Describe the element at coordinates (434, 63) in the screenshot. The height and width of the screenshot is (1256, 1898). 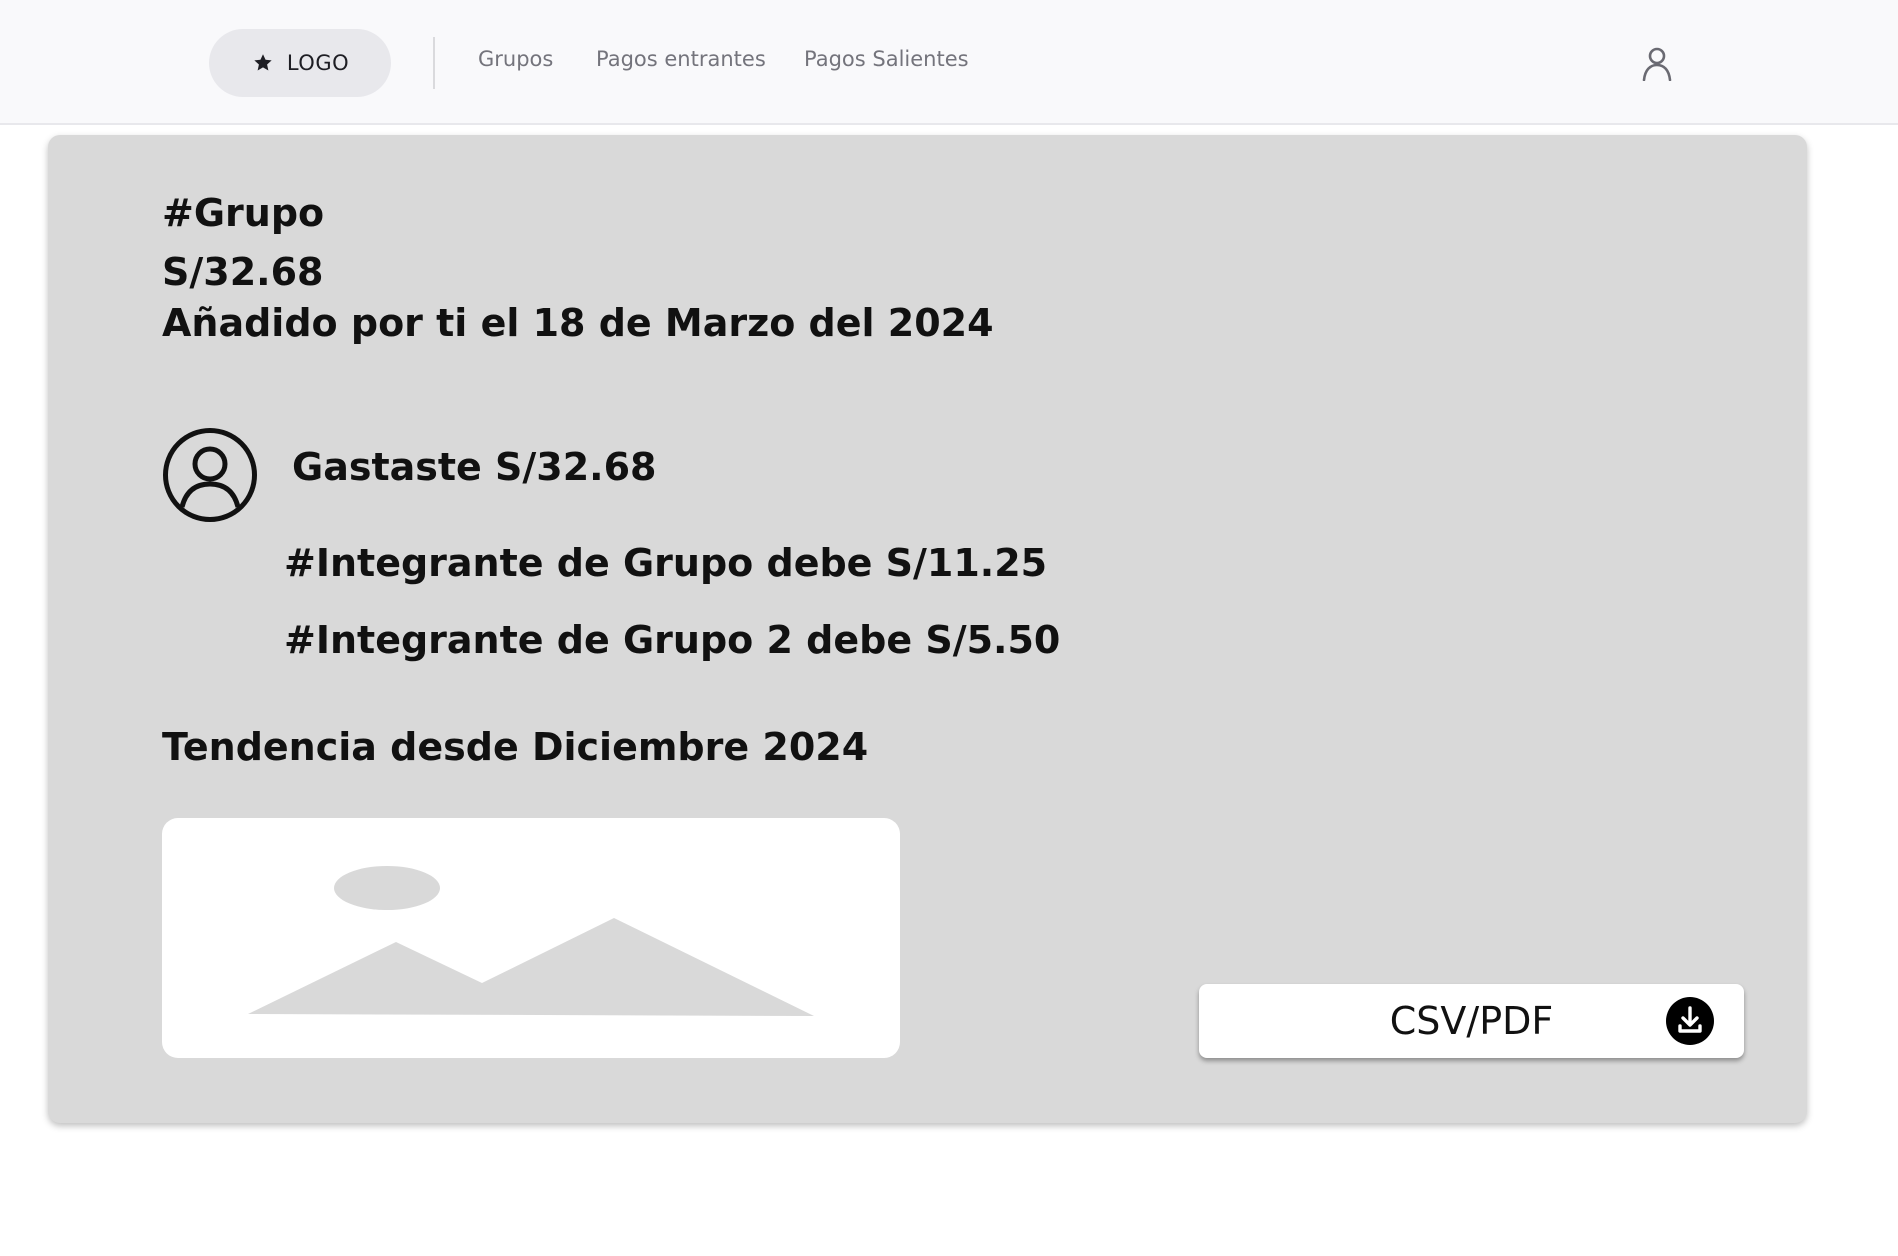
I see `nav-divider` at that location.